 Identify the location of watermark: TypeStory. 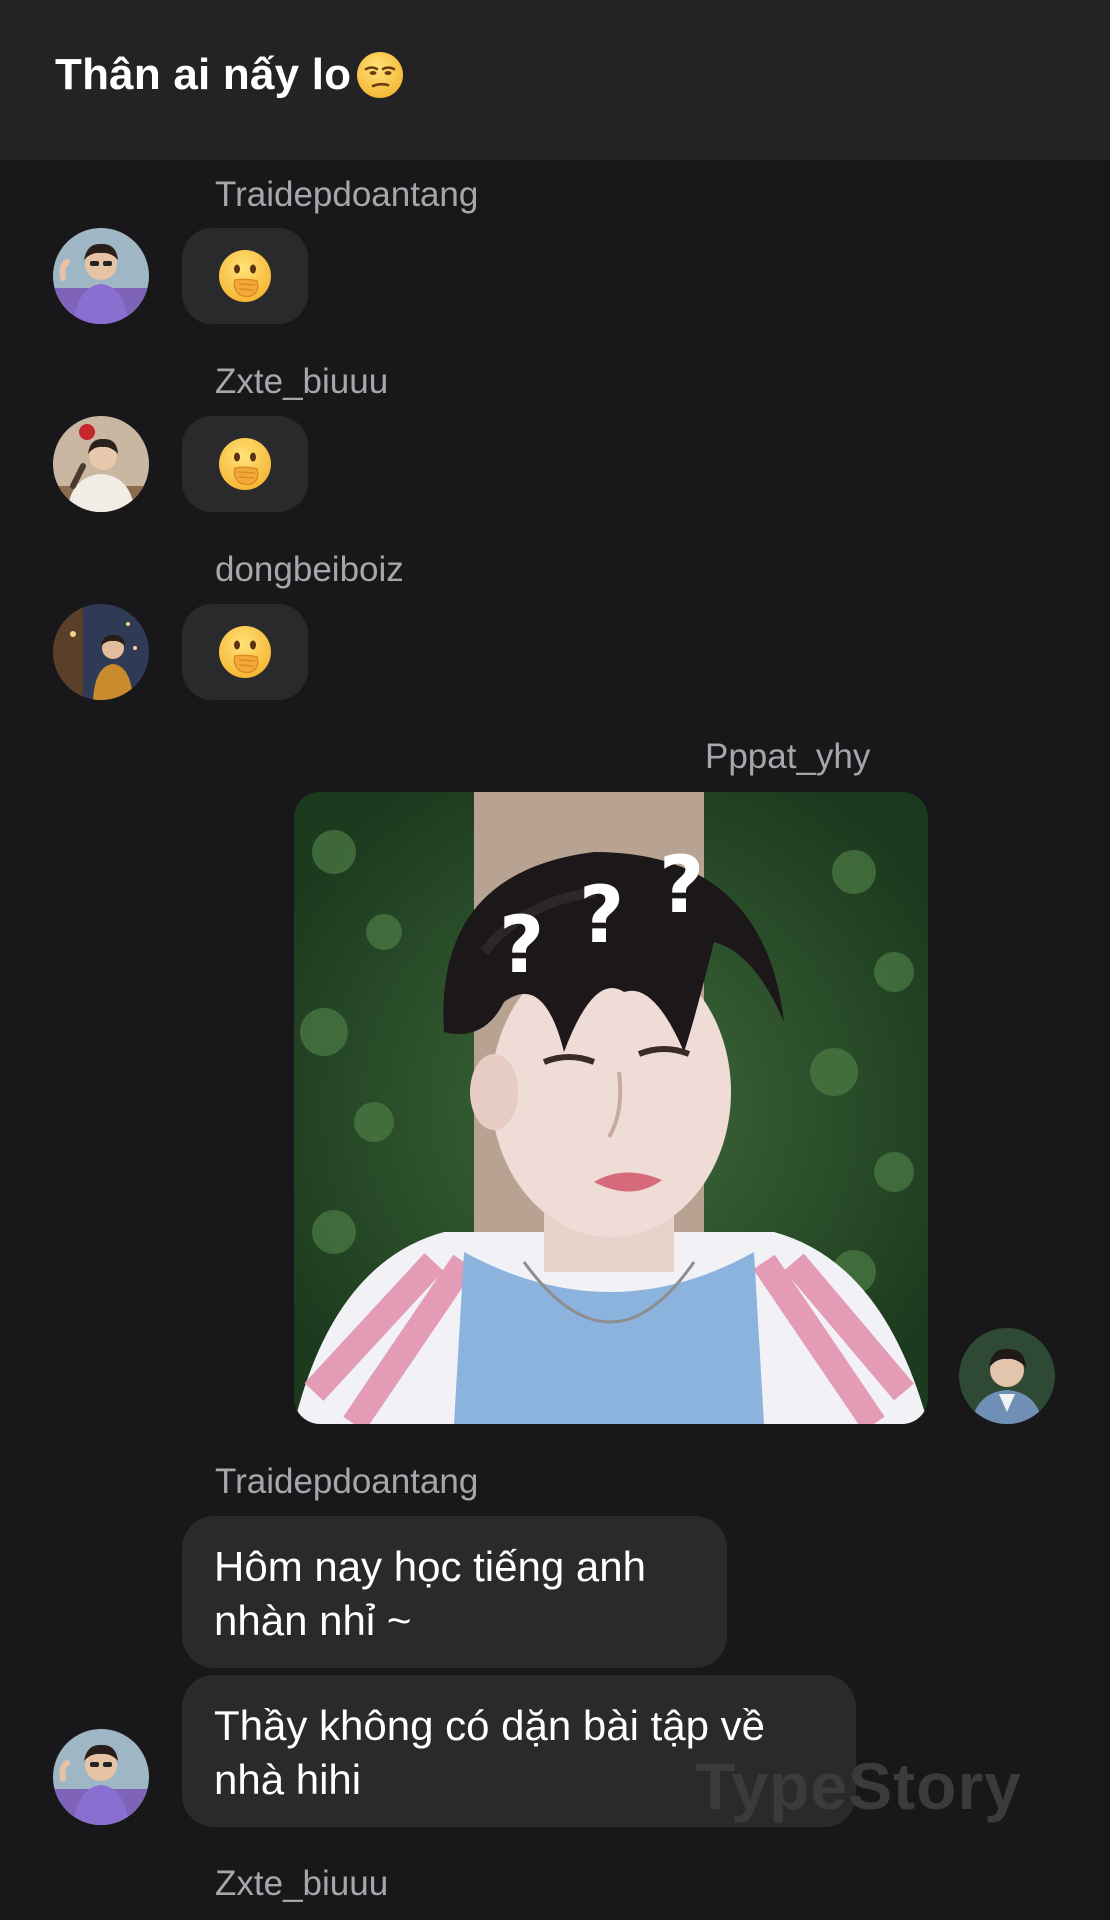
(858, 1786).